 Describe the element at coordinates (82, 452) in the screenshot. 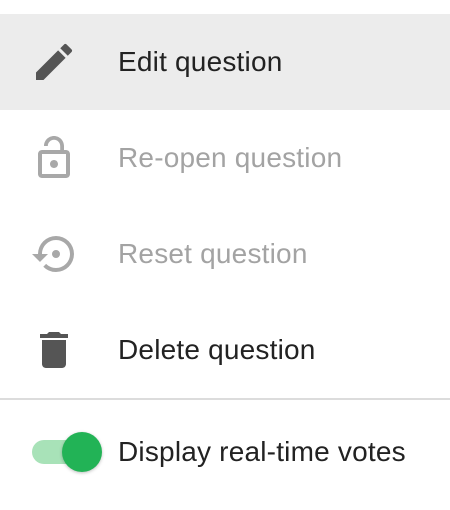

I see `toggle-thumb` at that location.